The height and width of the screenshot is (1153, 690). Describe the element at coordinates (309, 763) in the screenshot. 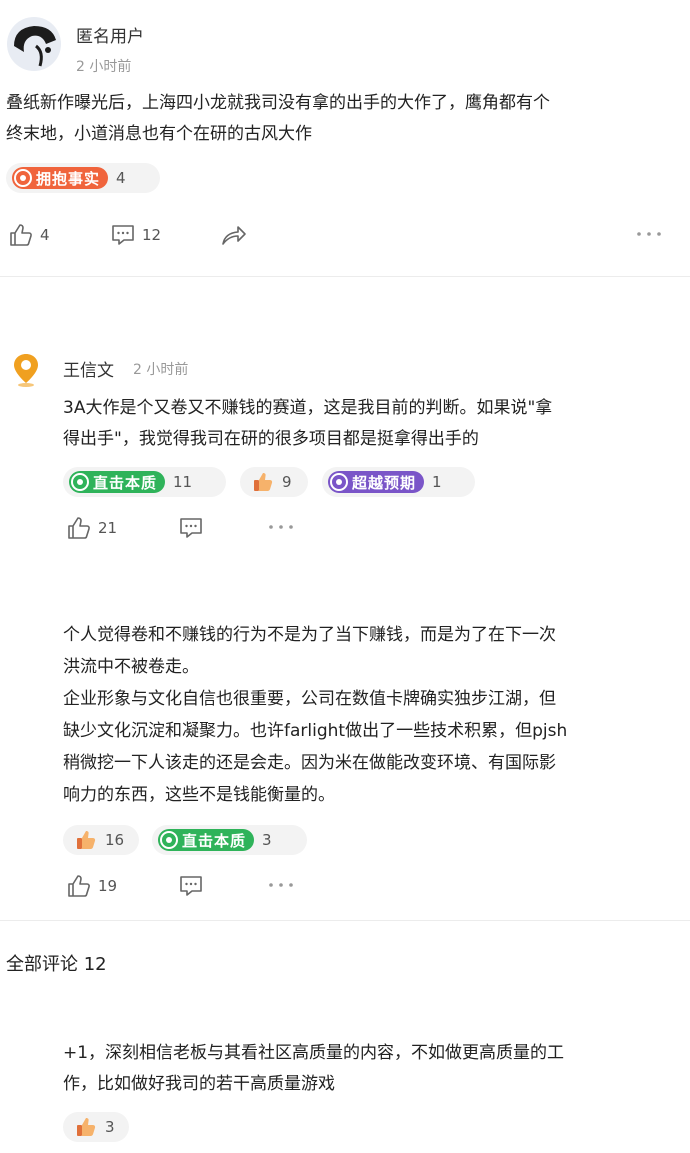

I see `comment-text-line-5: 稍微挖一下人该走的还是会走。因为米在做能改变环境、有国际影` at that location.